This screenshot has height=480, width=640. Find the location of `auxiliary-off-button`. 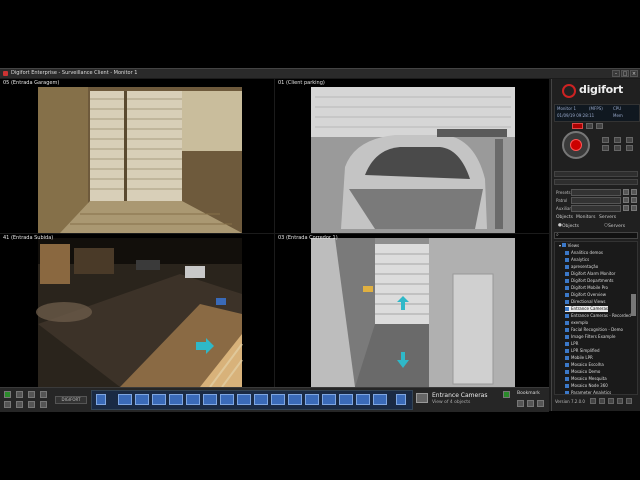

auxiliary-off-button is located at coordinates (634, 208).